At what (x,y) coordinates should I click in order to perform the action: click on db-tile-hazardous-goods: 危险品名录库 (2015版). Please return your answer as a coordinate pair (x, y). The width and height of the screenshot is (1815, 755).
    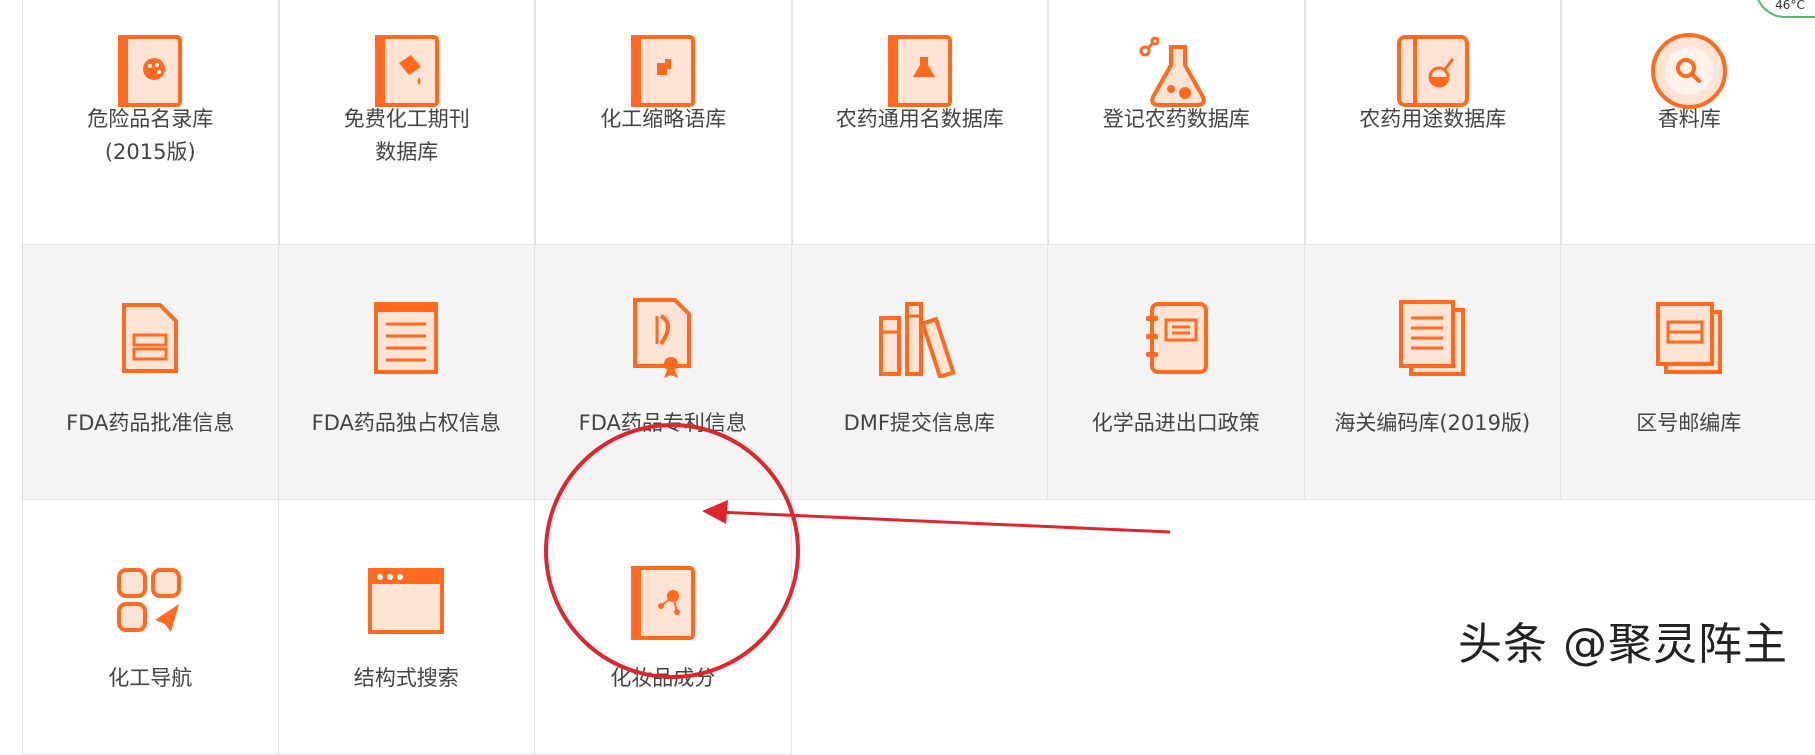
    Looking at the image, I should click on (150, 122).